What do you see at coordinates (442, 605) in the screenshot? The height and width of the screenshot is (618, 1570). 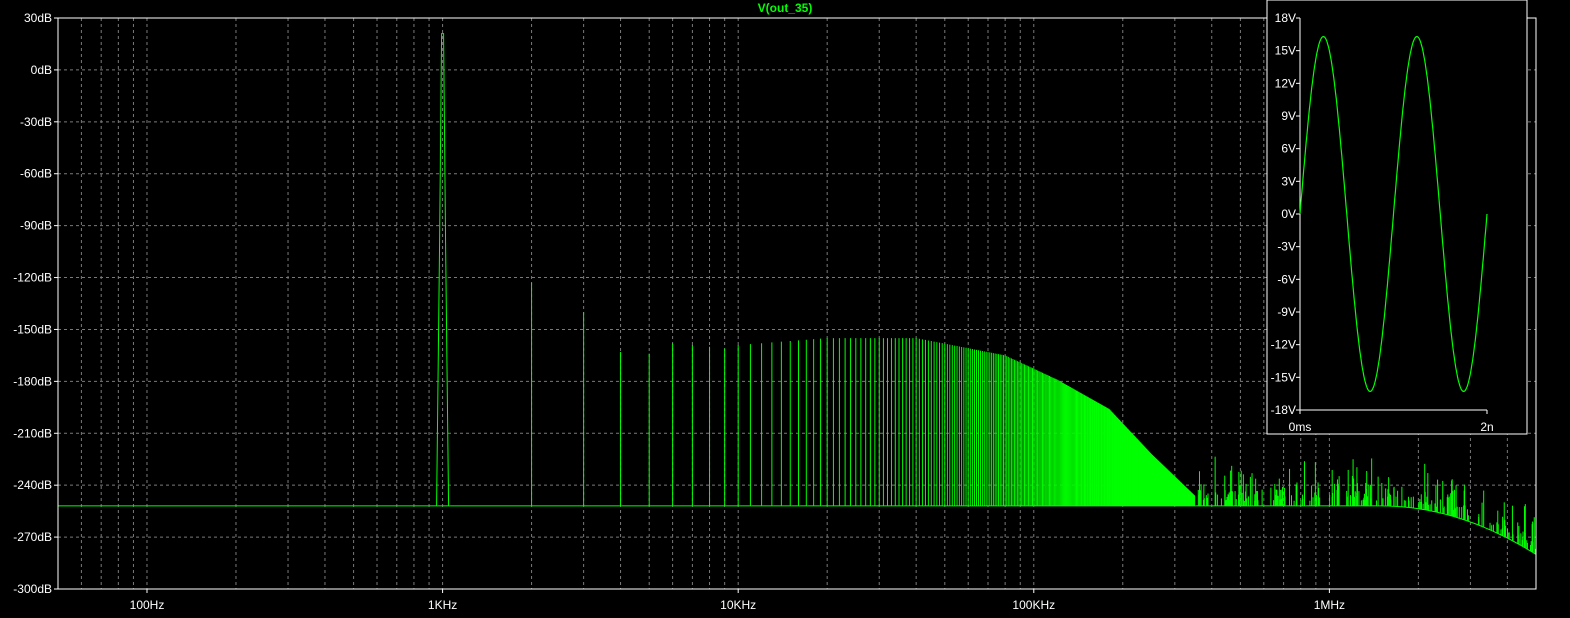 I see `x-tick-label: 1KHz` at bounding box center [442, 605].